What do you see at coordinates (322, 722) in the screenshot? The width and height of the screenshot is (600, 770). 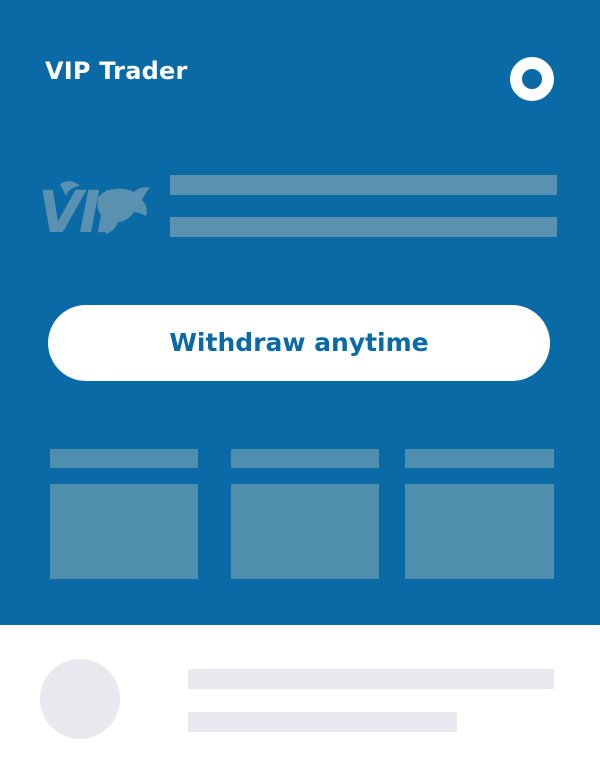 I see `list-item-subtitle-placeholder` at bounding box center [322, 722].